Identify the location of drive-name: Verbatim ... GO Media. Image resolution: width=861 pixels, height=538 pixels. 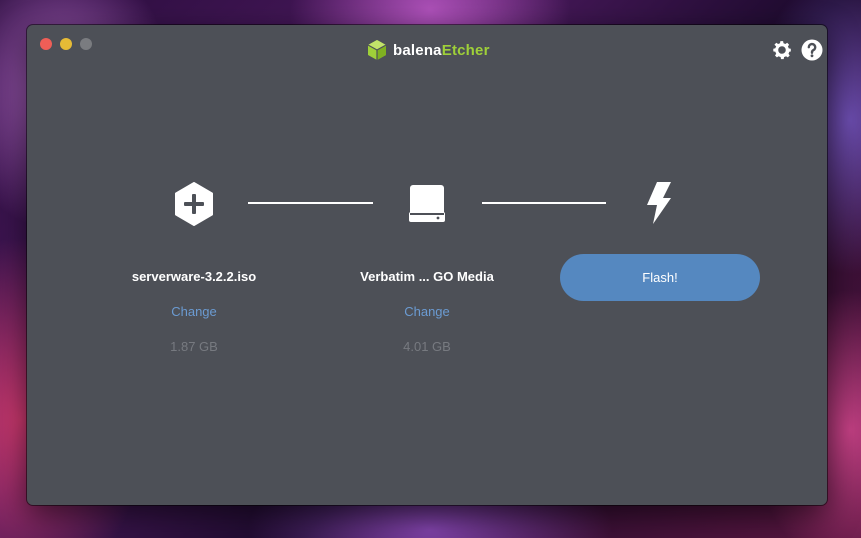
(427, 276).